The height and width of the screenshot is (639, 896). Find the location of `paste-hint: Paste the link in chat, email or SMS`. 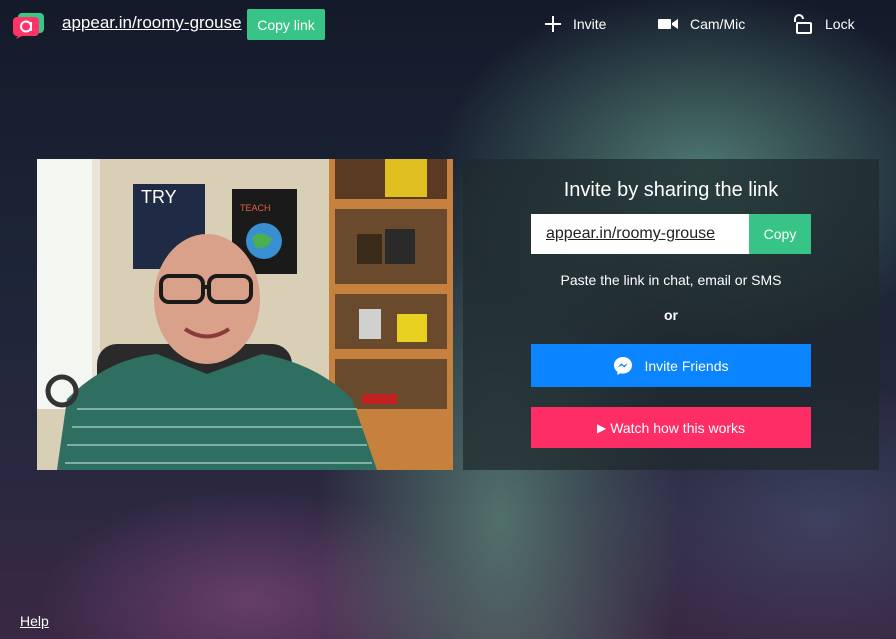

paste-hint: Paste the link in chat, email or SMS is located at coordinates (671, 280).